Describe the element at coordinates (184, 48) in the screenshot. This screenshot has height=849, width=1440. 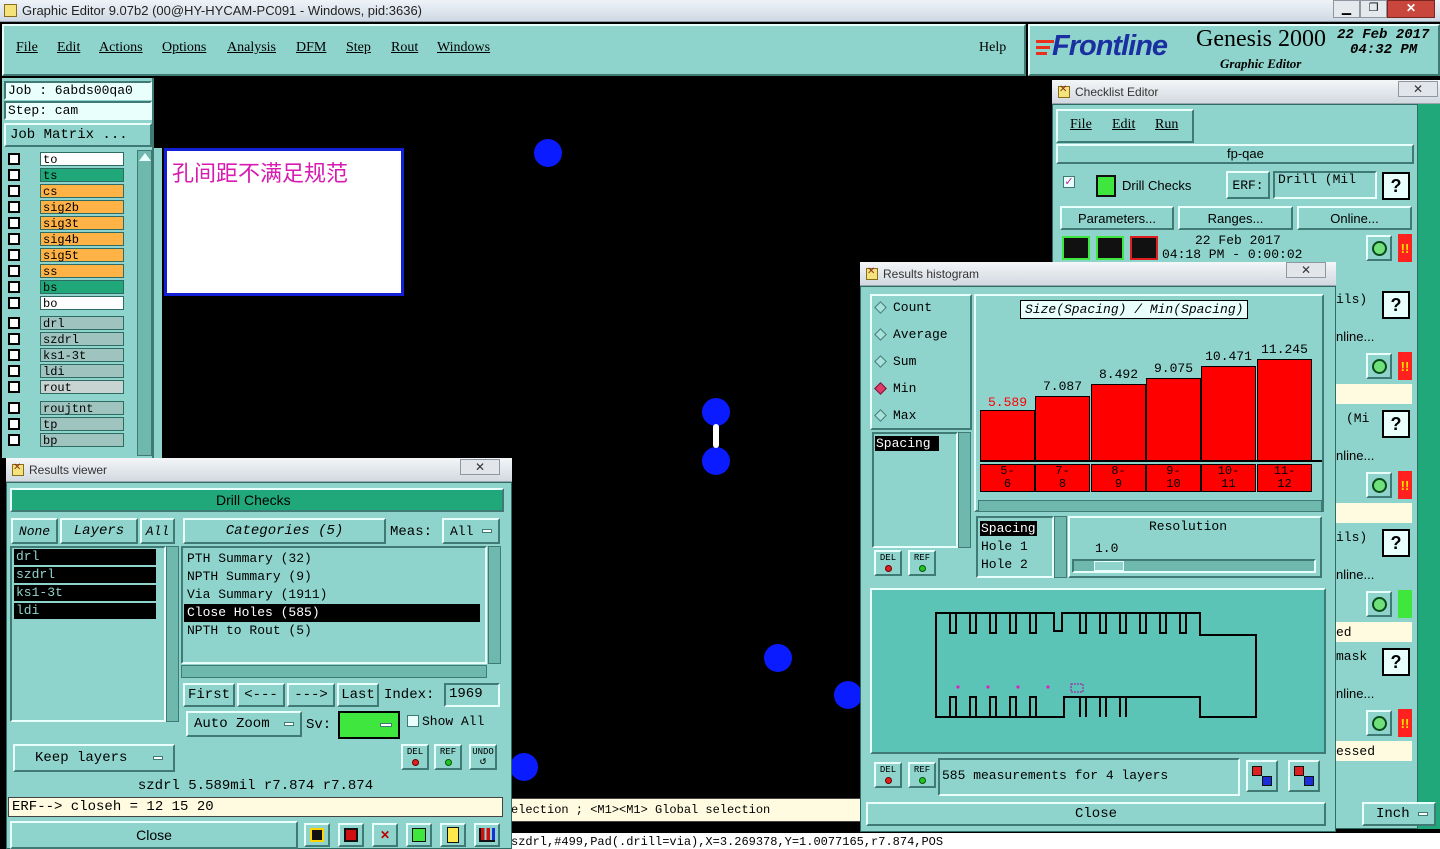
I see `menu-options: Options` at that location.